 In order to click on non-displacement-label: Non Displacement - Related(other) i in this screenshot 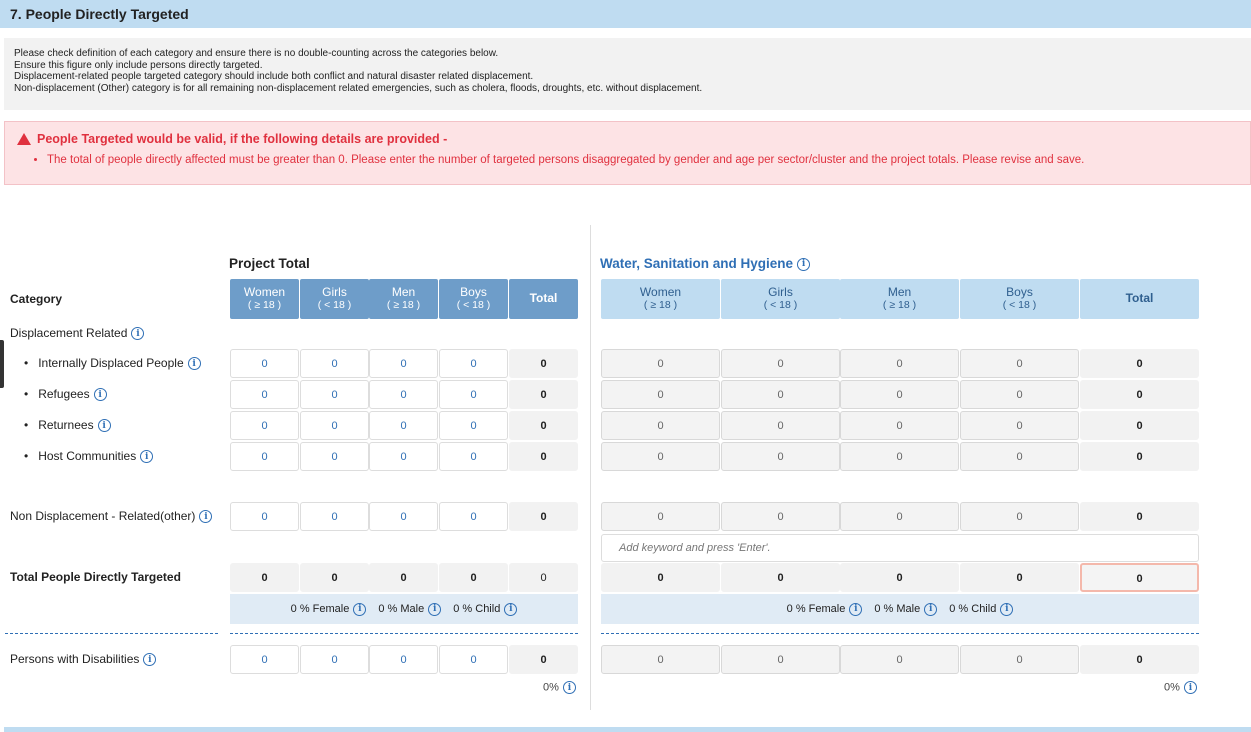, I will do `click(111, 516)`.